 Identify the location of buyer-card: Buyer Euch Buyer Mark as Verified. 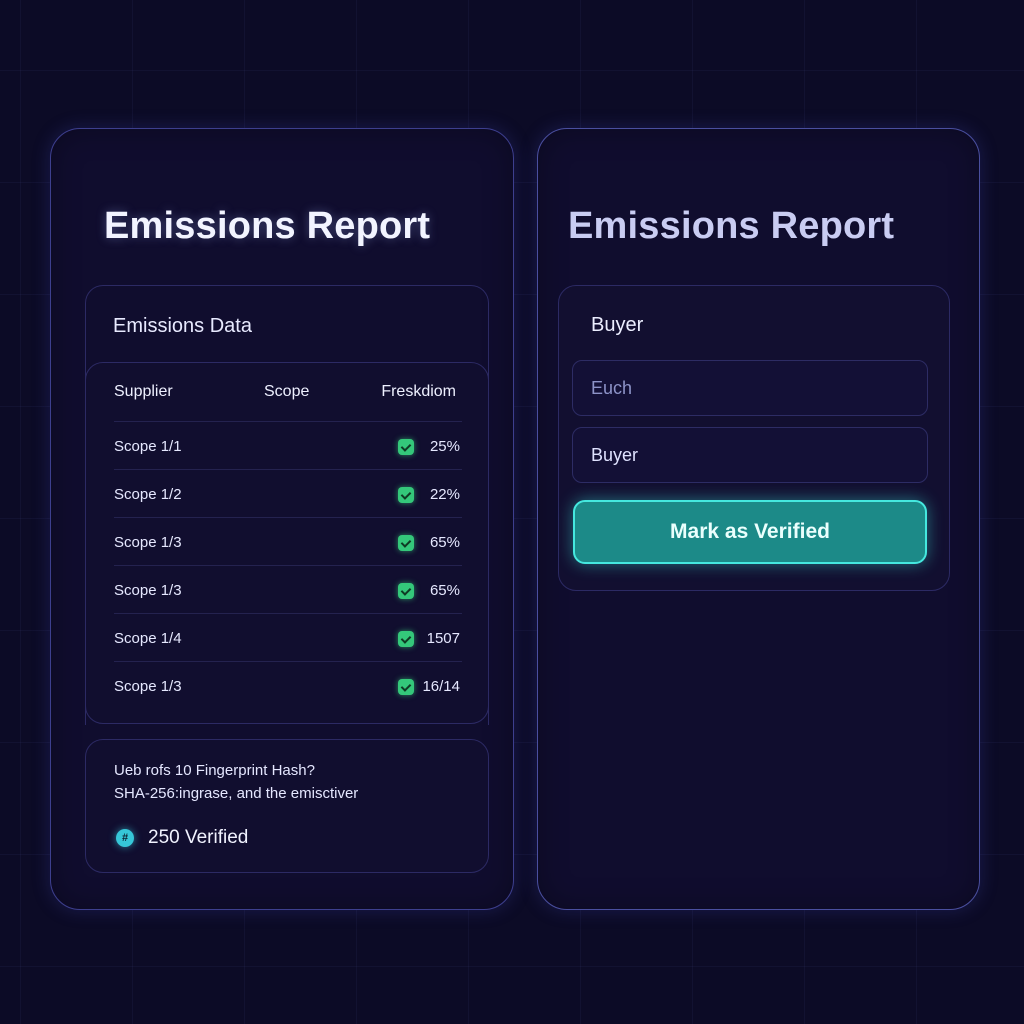
(754, 438).